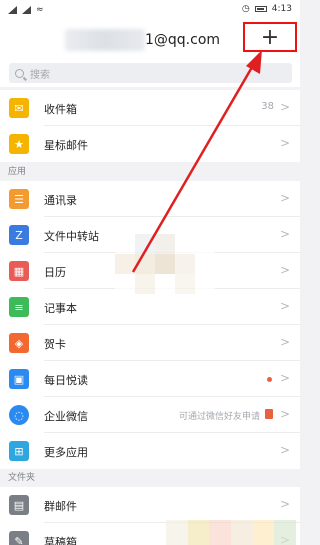 Image resolution: width=320 pixels, height=545 pixels. Describe the element at coordinates (150, 415) in the screenshot. I see `wework-row: ◌ 企业微信 可通过微信好友申请 >` at that location.